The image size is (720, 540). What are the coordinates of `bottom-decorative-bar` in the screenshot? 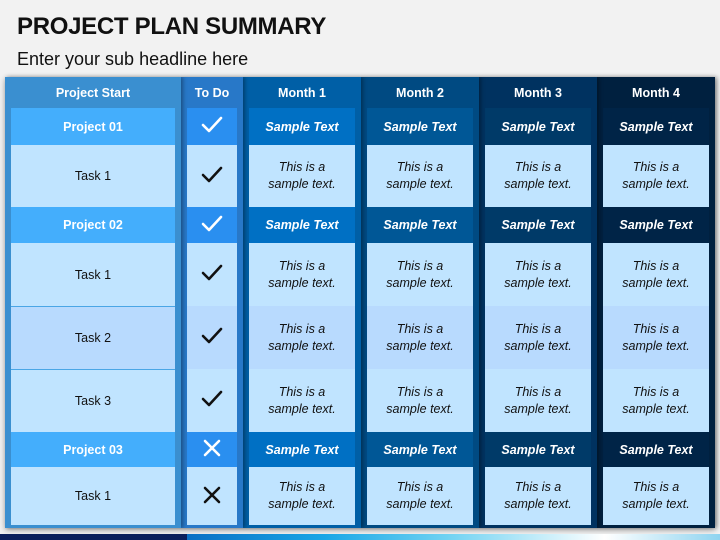 It's located at (360, 537).